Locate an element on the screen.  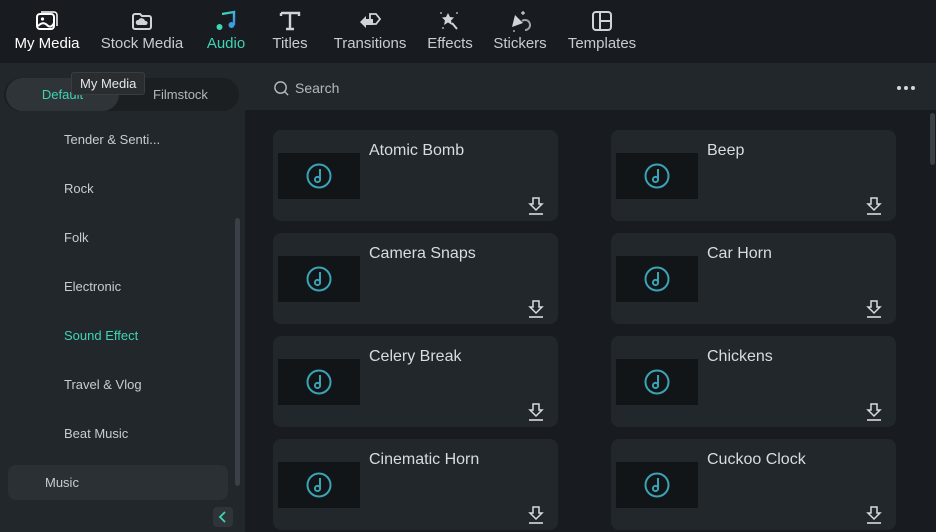
category-electronic: Electronic is located at coordinates (92, 286).